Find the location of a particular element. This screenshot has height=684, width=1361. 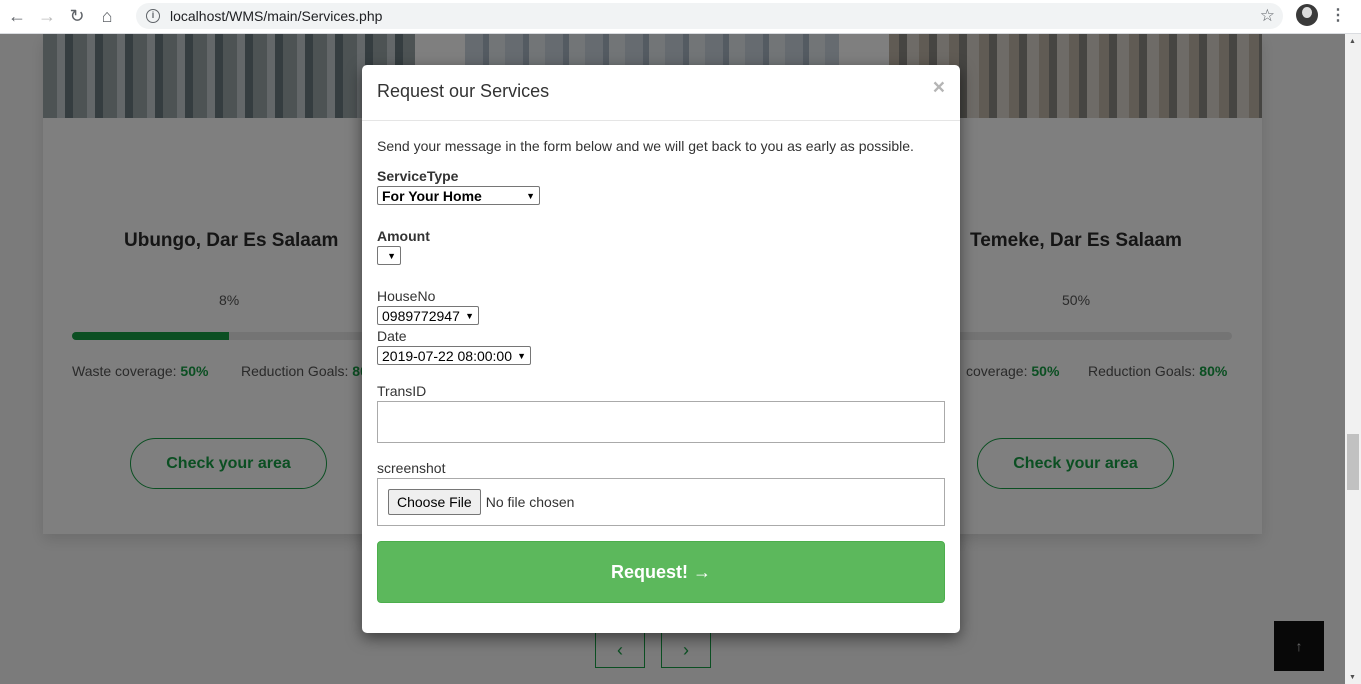

date-label: Date is located at coordinates (392, 336).